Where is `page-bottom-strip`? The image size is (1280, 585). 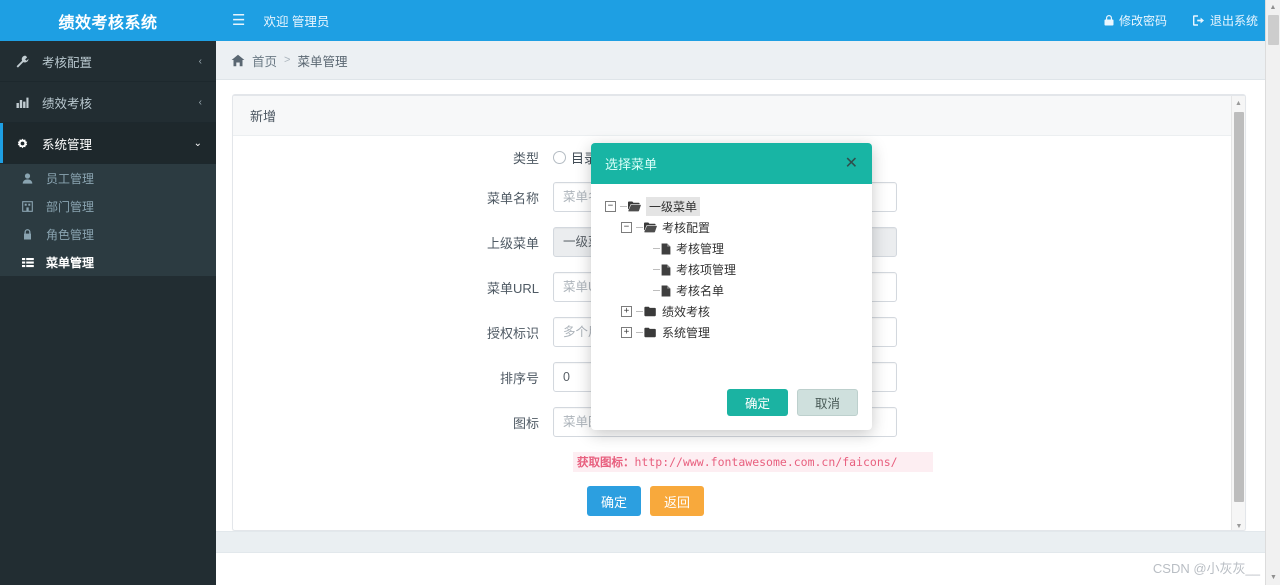 page-bottom-strip is located at coordinates (748, 542).